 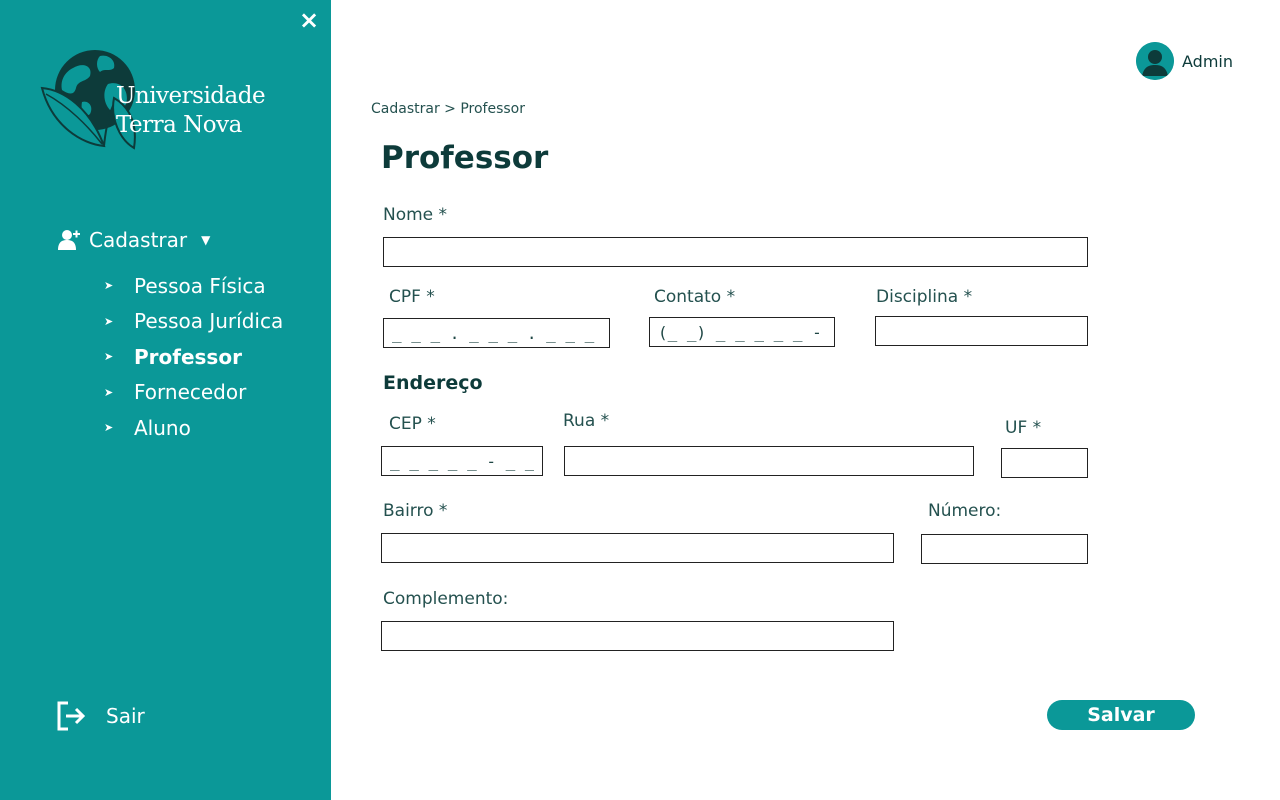 I want to click on rua-label: Rua *, so click(x=586, y=421).